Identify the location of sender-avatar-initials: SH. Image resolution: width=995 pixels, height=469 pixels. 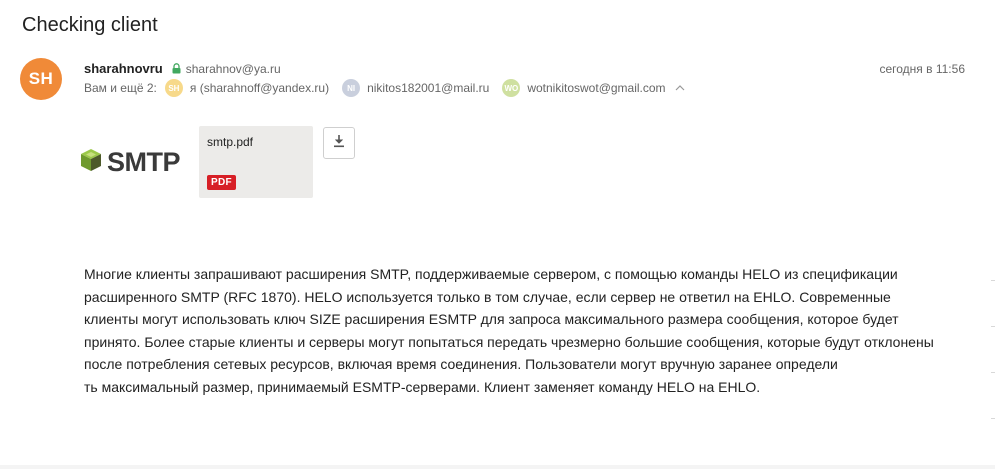
(41, 78).